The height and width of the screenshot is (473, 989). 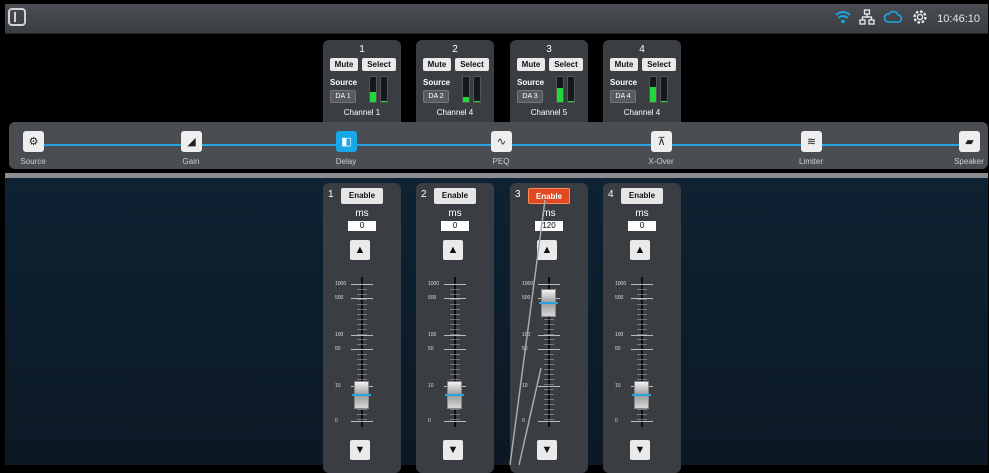 What do you see at coordinates (17, 17) in the screenshot?
I see `sidebar-toggle-icon` at bounding box center [17, 17].